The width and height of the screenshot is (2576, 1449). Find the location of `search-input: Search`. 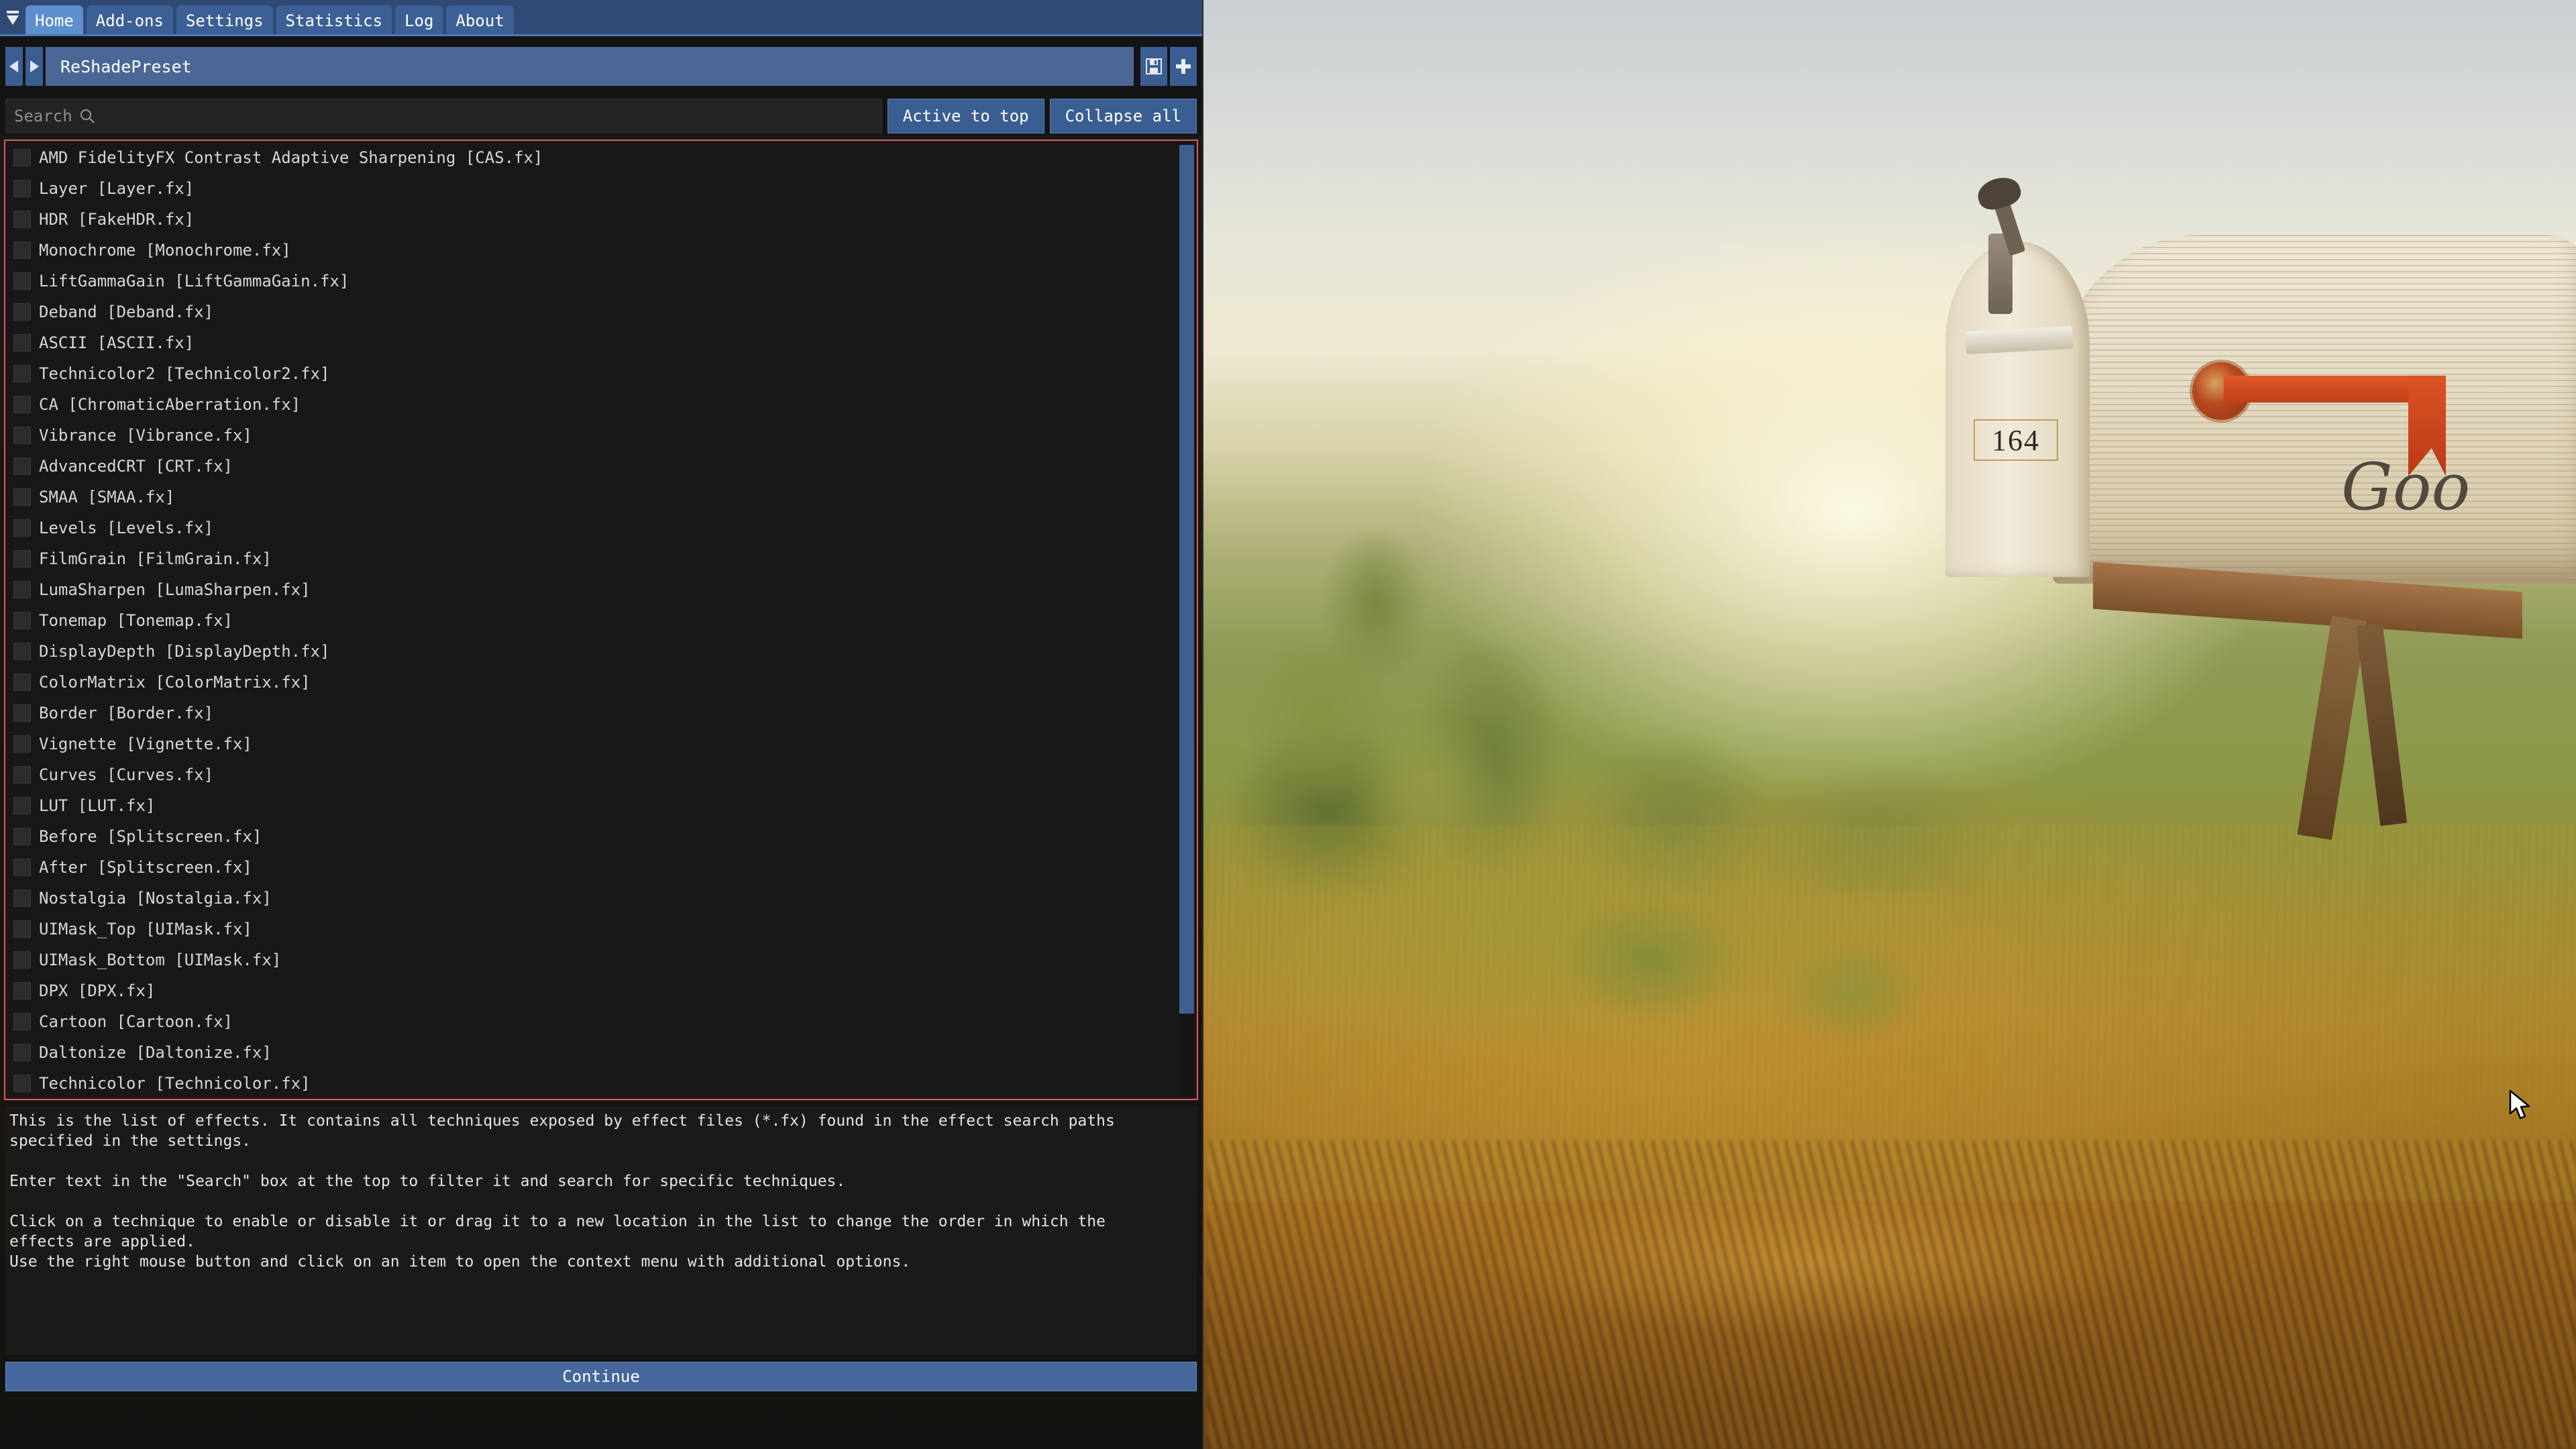

search-input: Search is located at coordinates (443, 116).